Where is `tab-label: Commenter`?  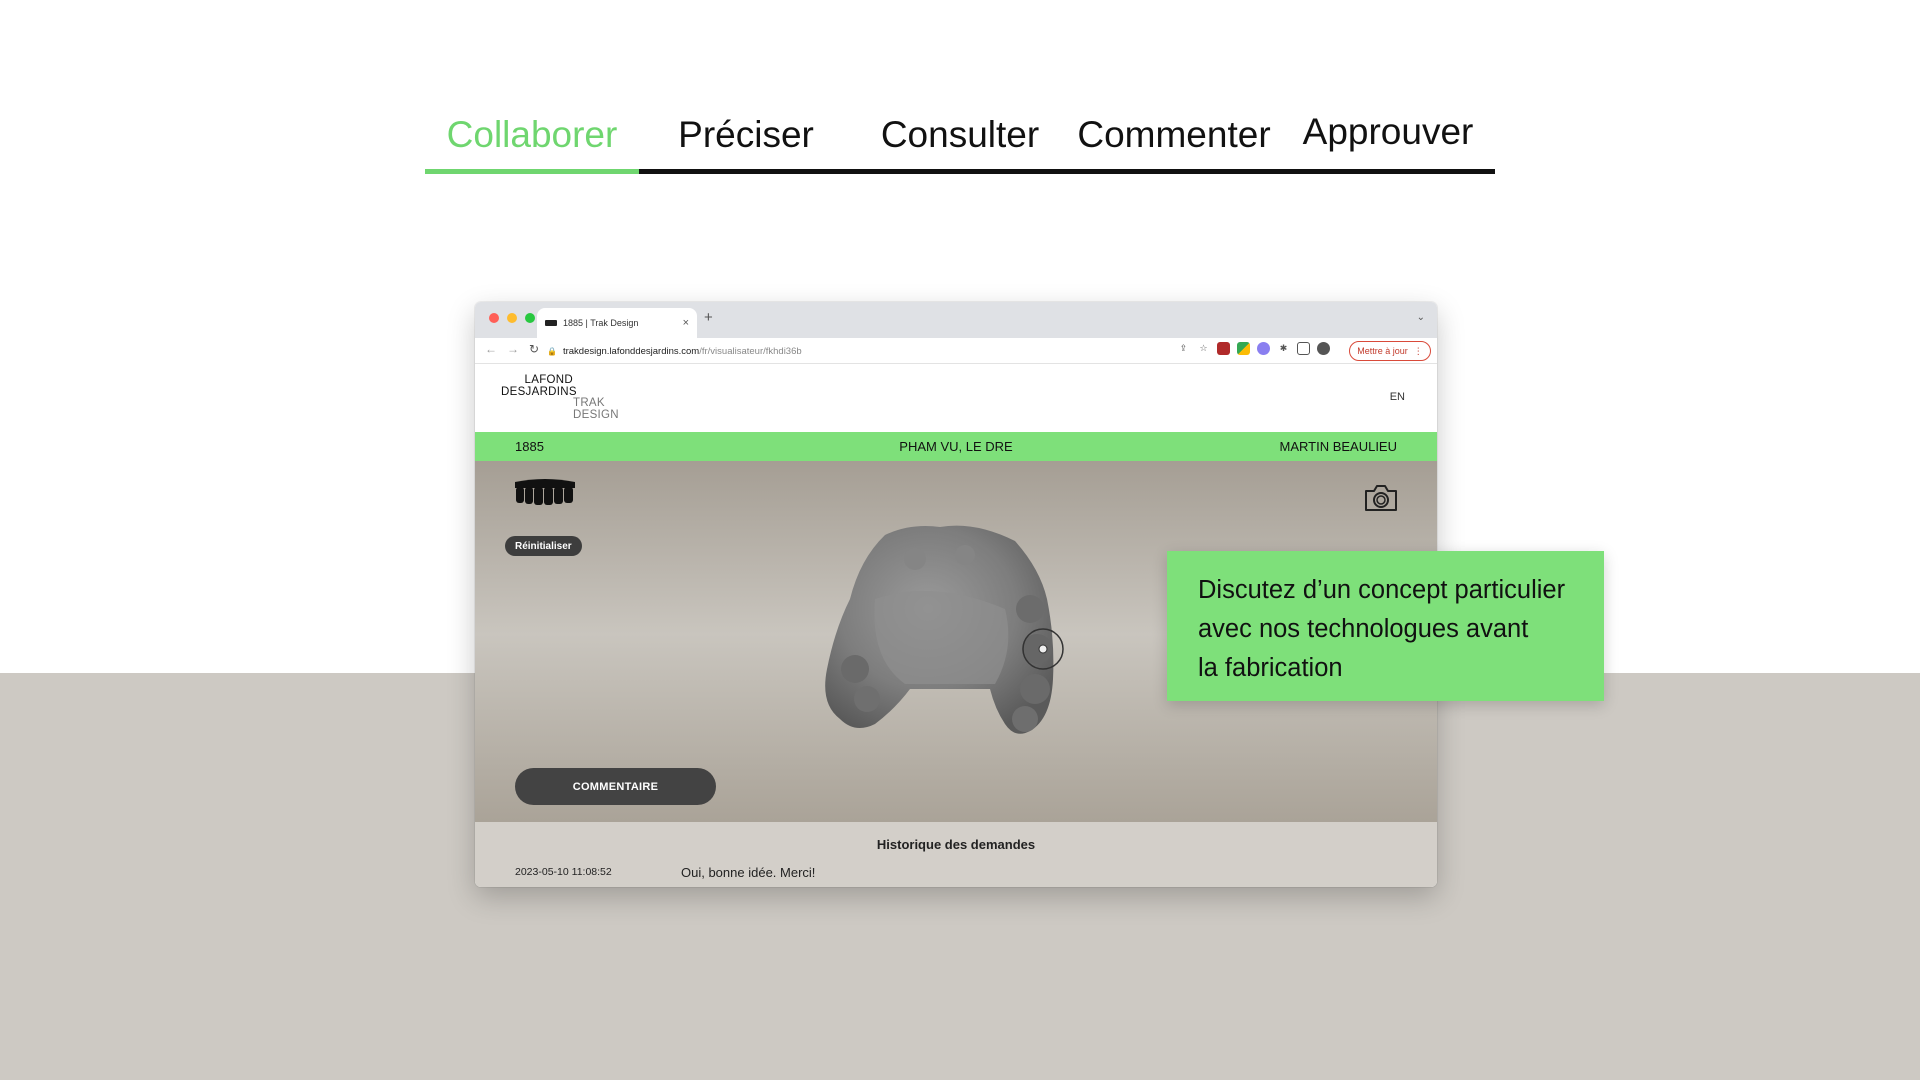
tab-label: Commenter is located at coordinates (1174, 134).